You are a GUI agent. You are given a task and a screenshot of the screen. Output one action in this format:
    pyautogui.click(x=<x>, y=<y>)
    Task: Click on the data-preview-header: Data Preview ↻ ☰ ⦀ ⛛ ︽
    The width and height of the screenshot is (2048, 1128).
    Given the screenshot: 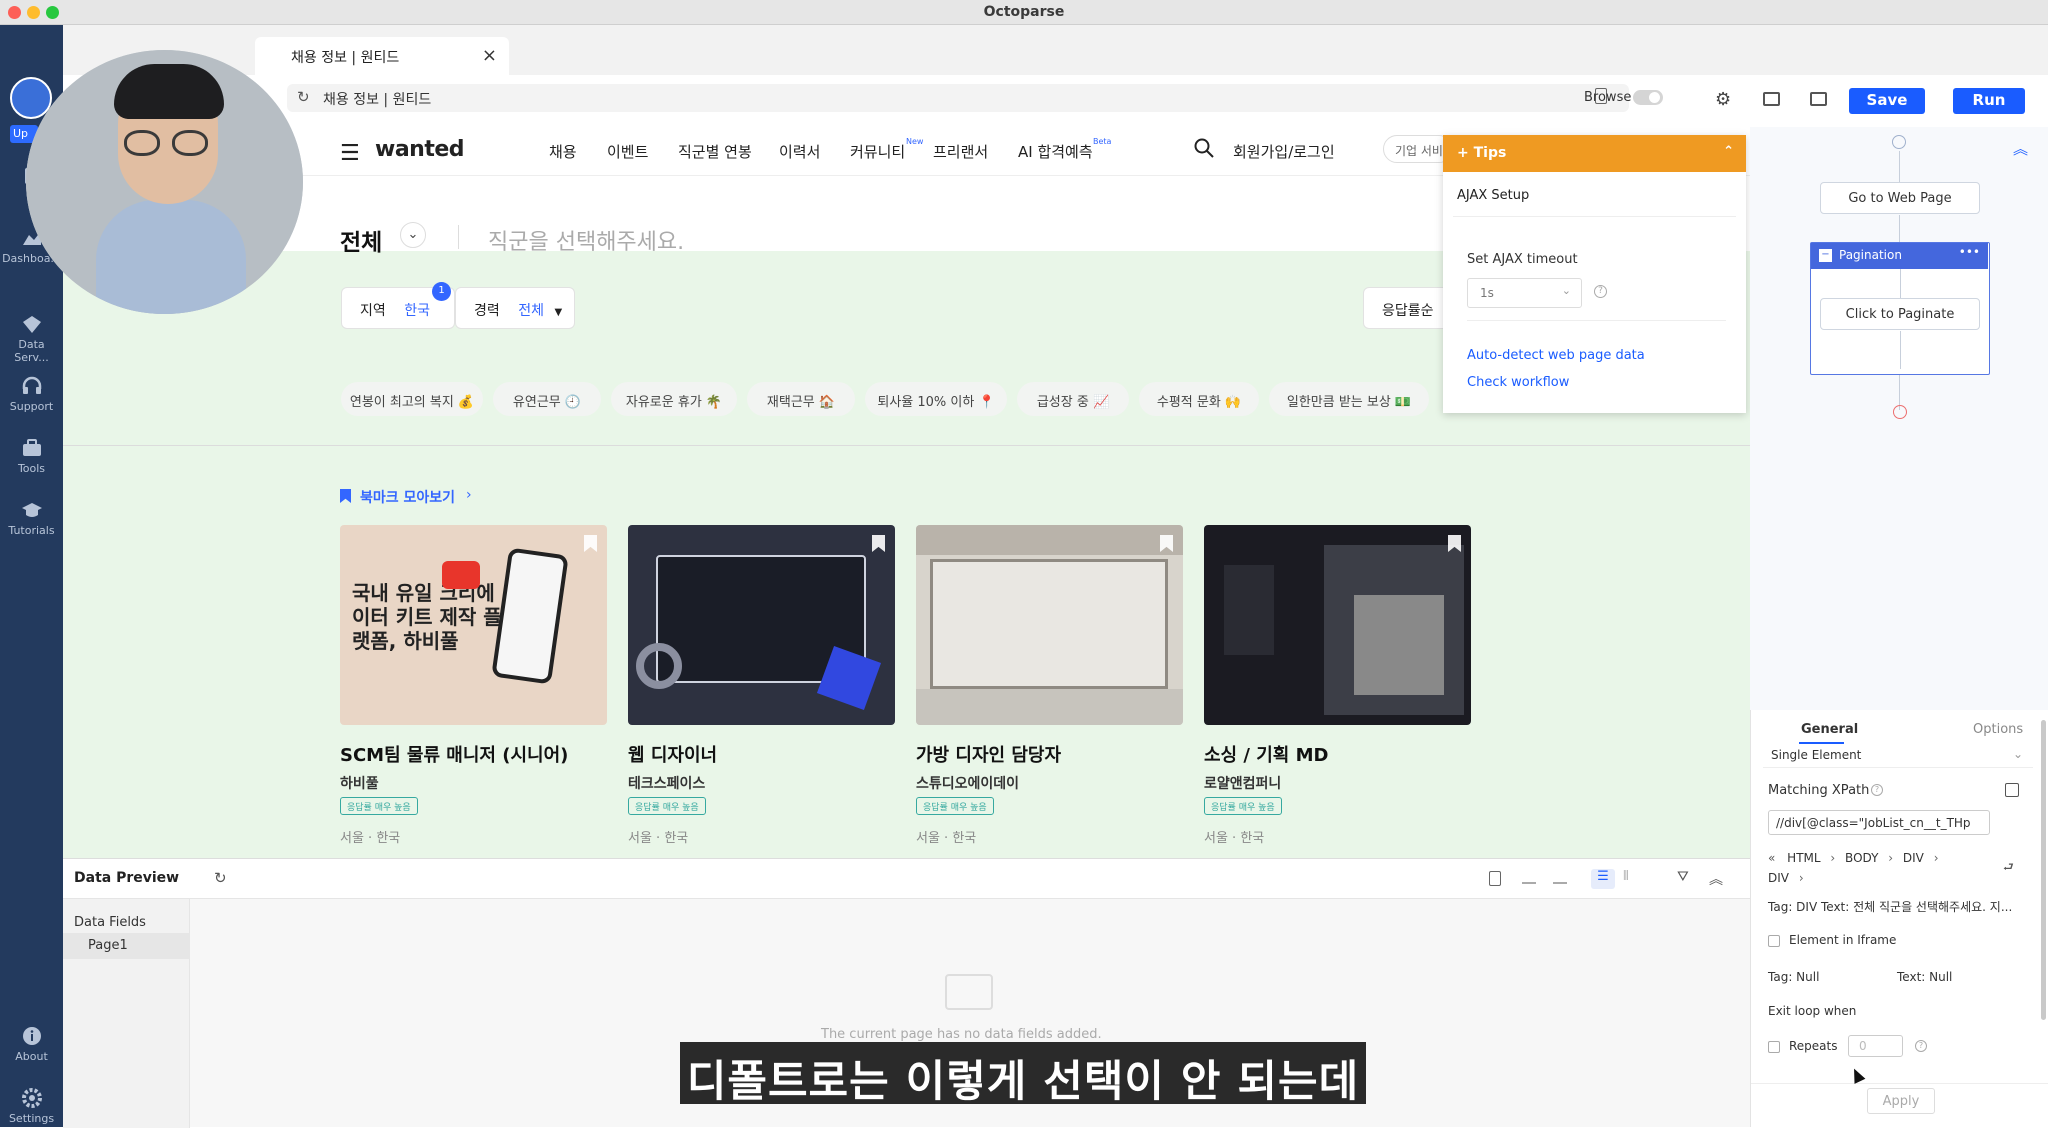 What is the action you would take?
    pyautogui.click(x=906, y=879)
    